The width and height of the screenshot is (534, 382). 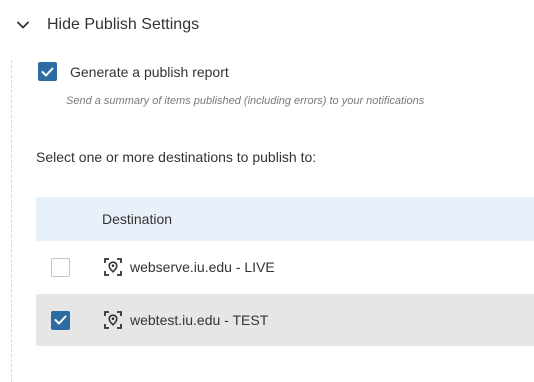 I want to click on chevron-down-icon, so click(x=23, y=25).